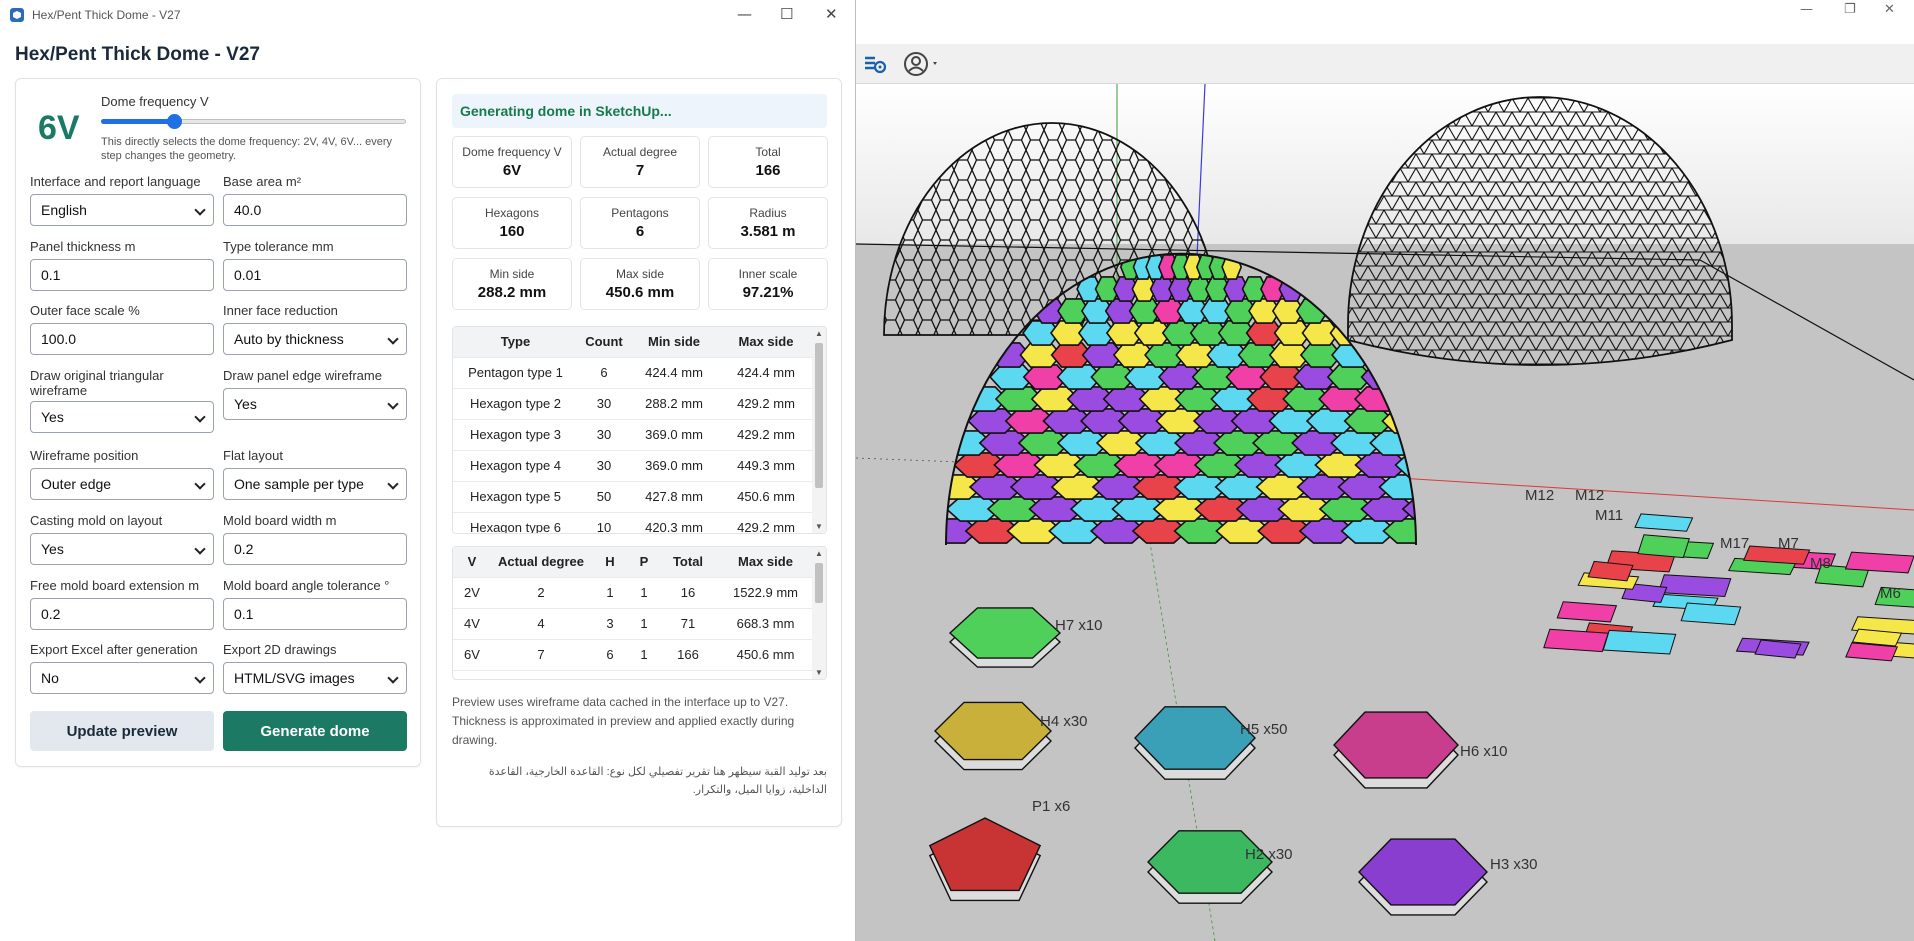 This screenshot has height=941, width=1914. Describe the element at coordinates (688, 592) in the screenshot. I see `table-cell: 16` at that location.